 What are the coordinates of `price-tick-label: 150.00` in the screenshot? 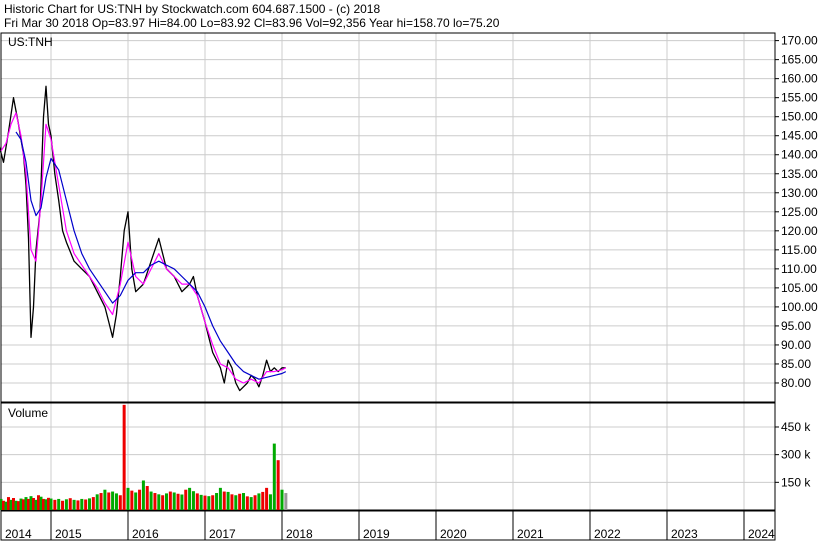 It's located at (799, 117).